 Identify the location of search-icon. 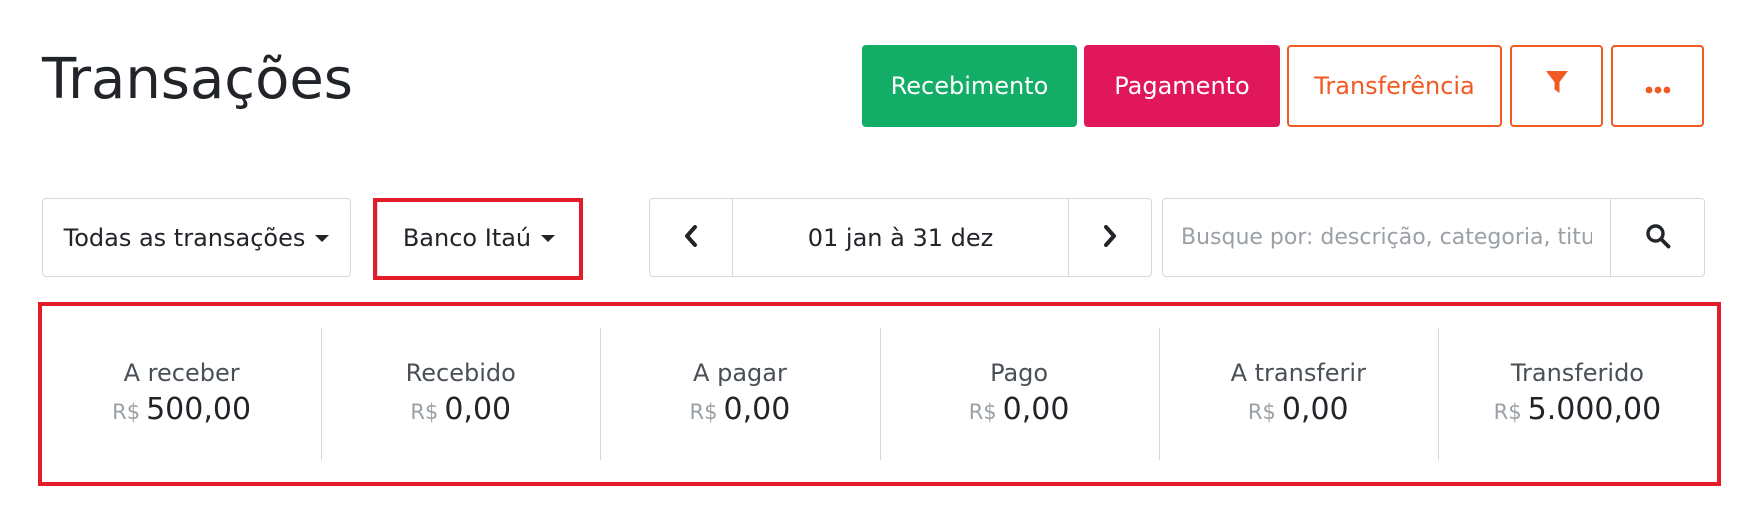
(1658, 238).